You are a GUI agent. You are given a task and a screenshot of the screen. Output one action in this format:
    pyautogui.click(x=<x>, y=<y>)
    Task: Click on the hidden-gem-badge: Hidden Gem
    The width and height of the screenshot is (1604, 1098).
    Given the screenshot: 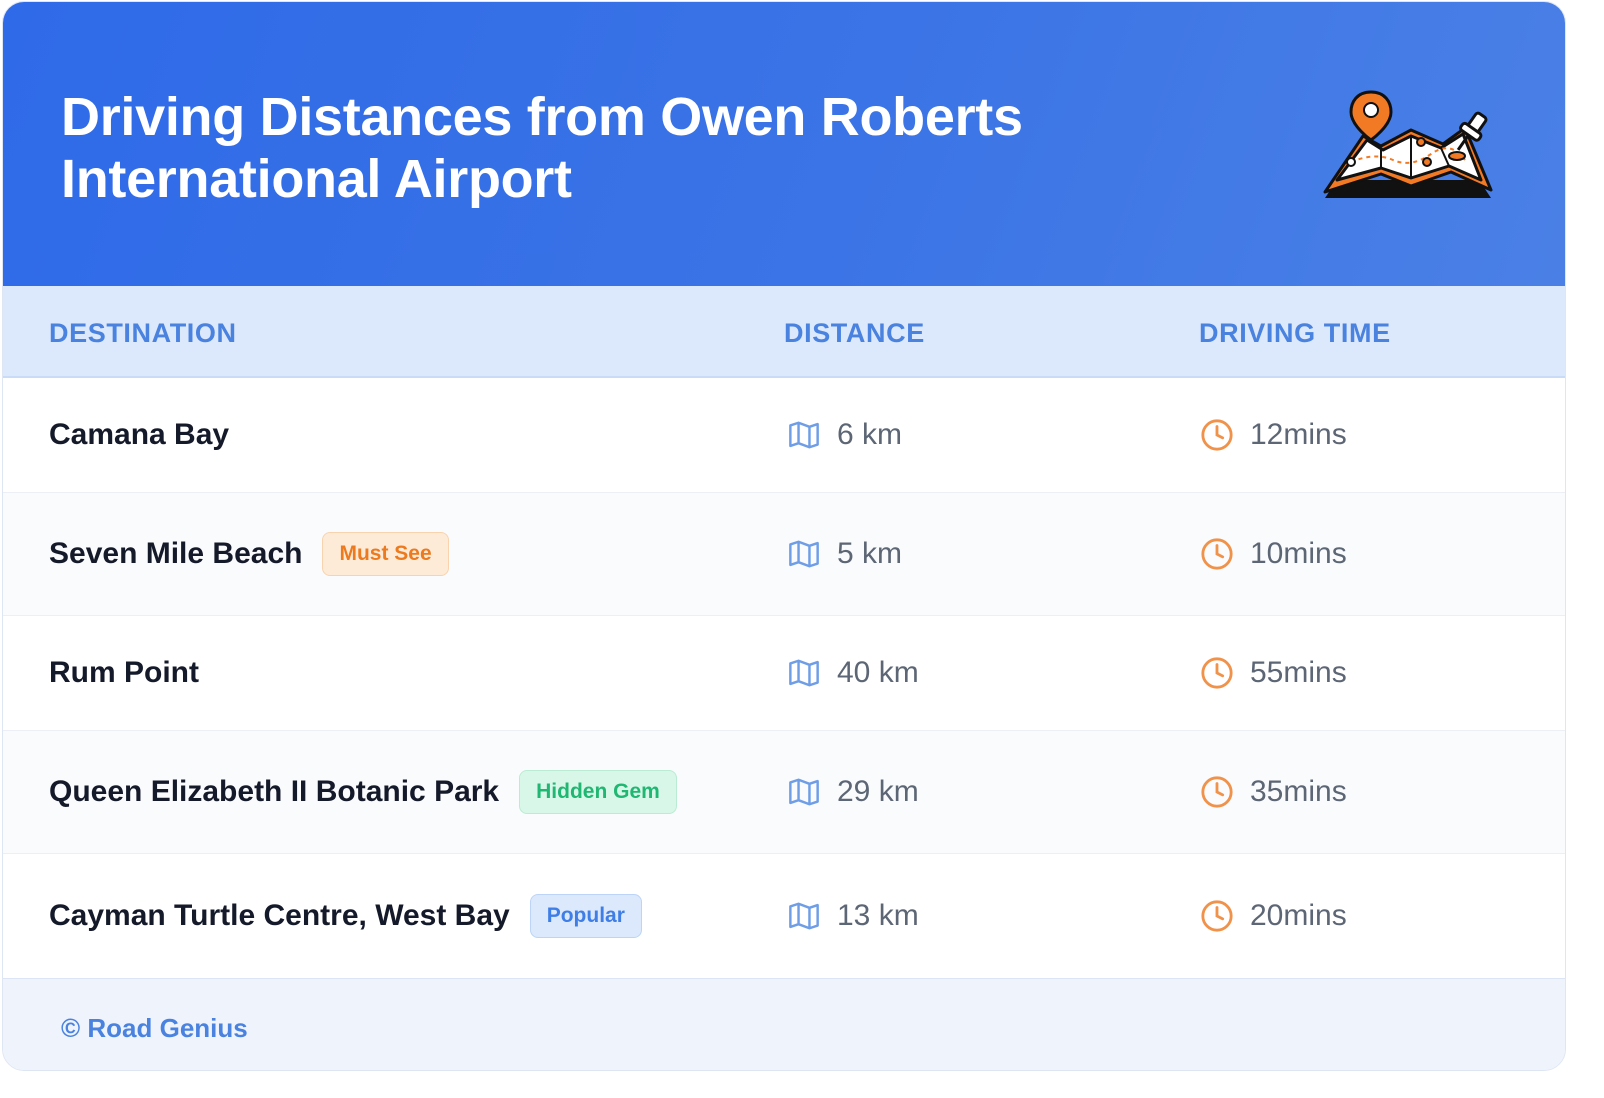 What is the action you would take?
    pyautogui.click(x=598, y=792)
    